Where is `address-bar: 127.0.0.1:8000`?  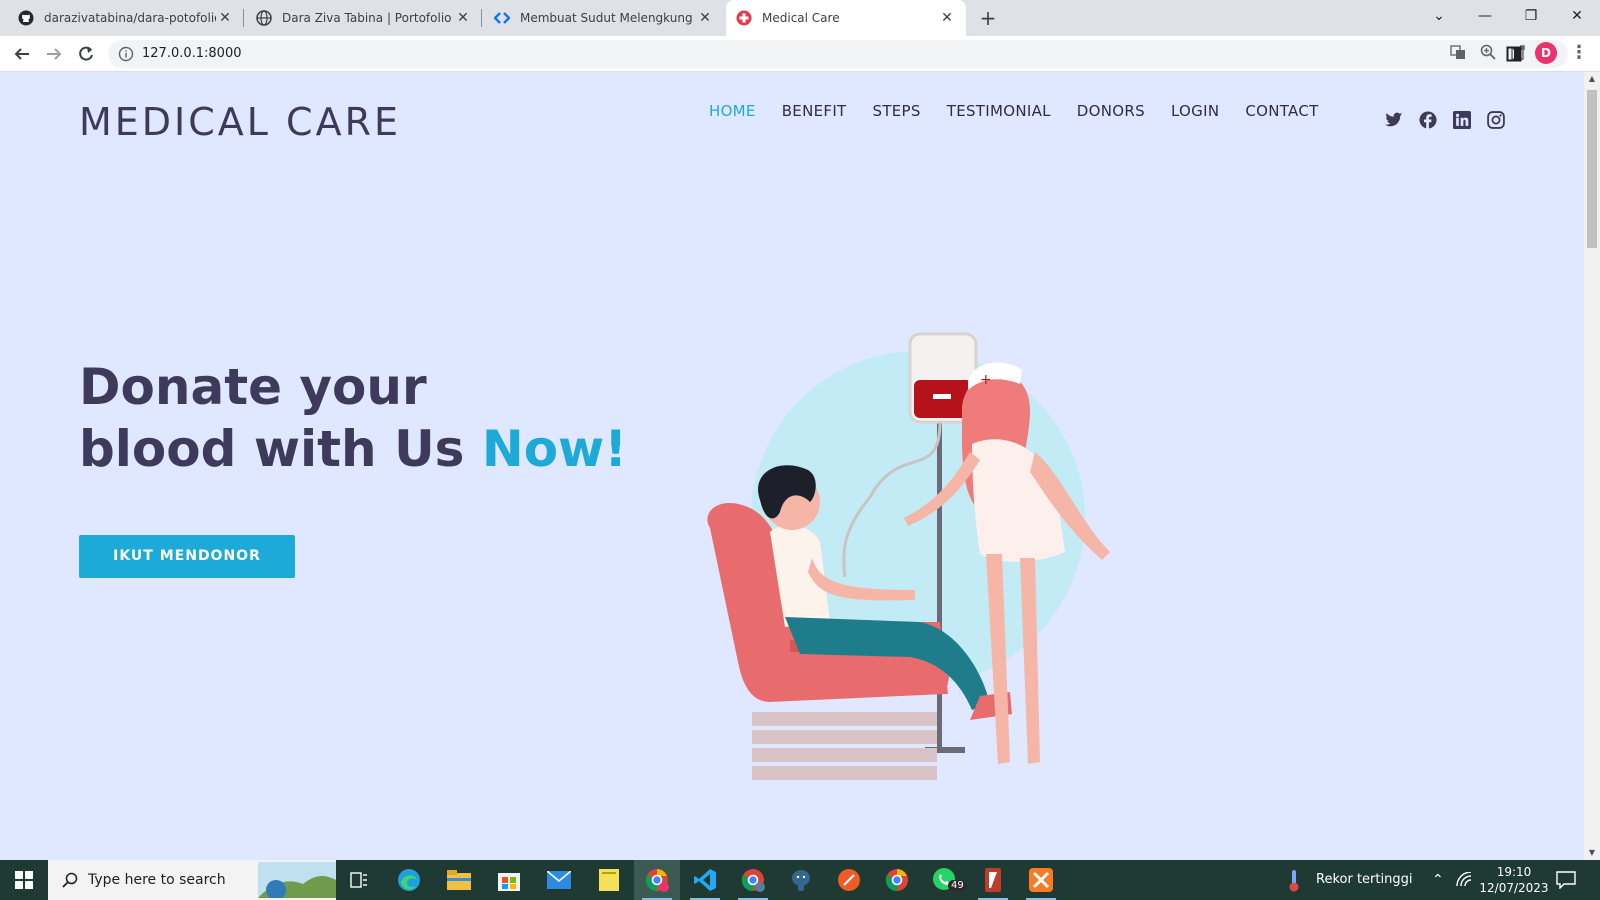
address-bar: 127.0.0.1:8000 is located at coordinates (838, 54).